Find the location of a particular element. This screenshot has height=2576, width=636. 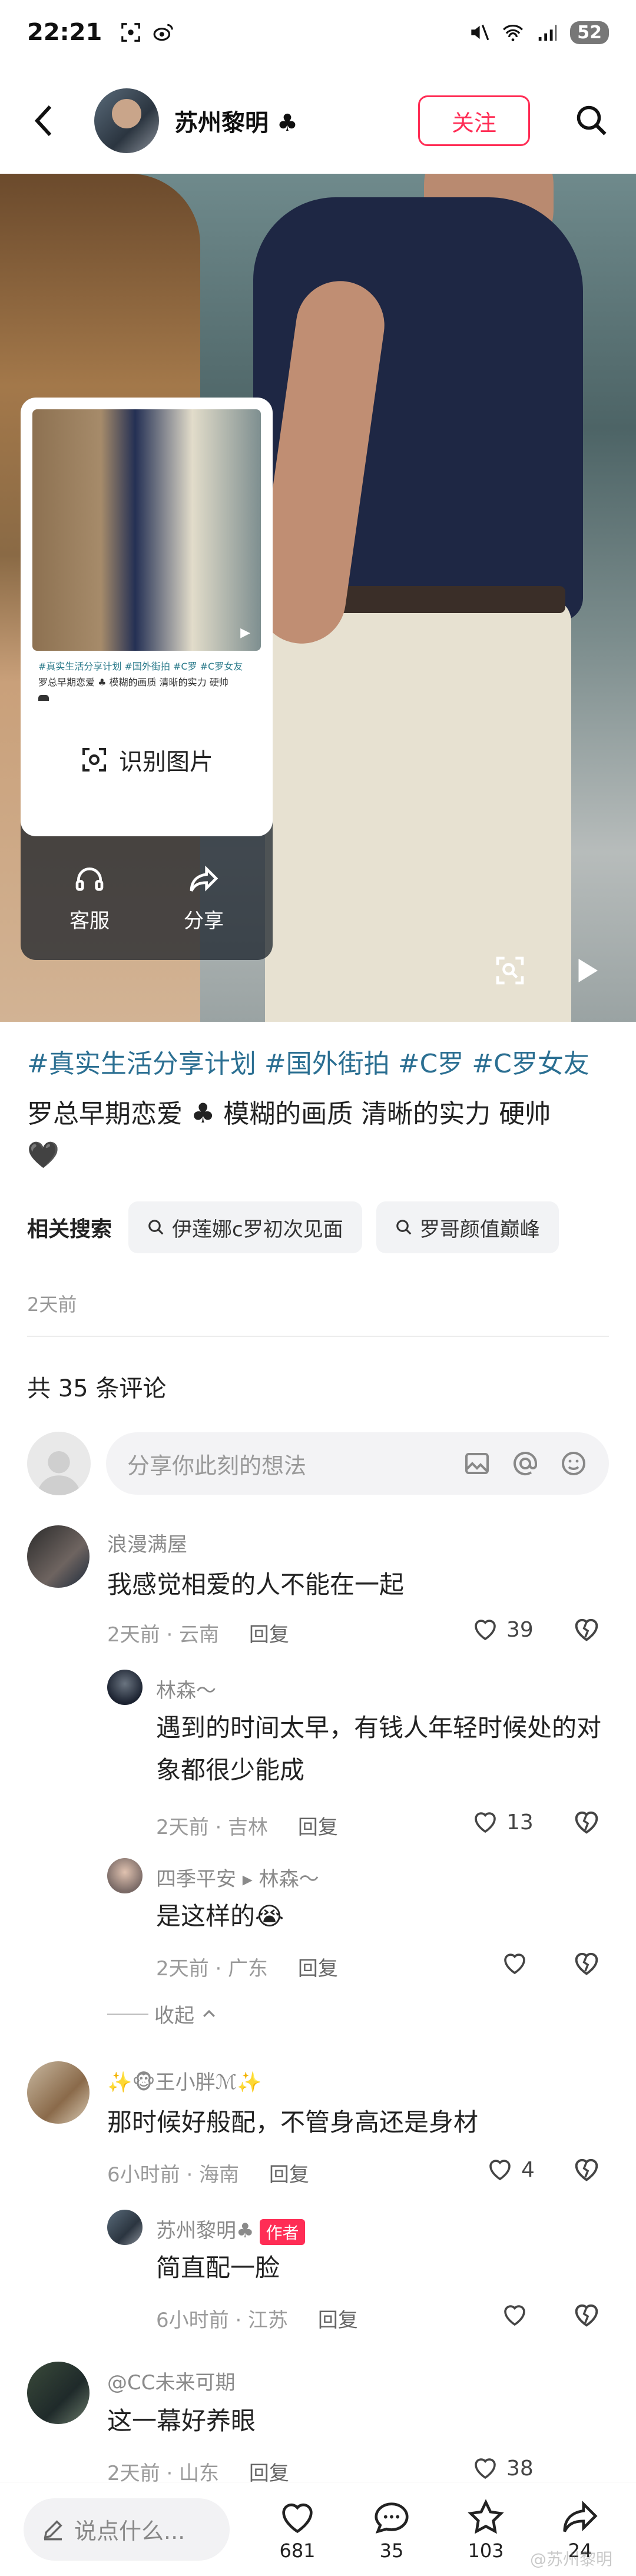

back-arrow-icon is located at coordinates (45, 120).